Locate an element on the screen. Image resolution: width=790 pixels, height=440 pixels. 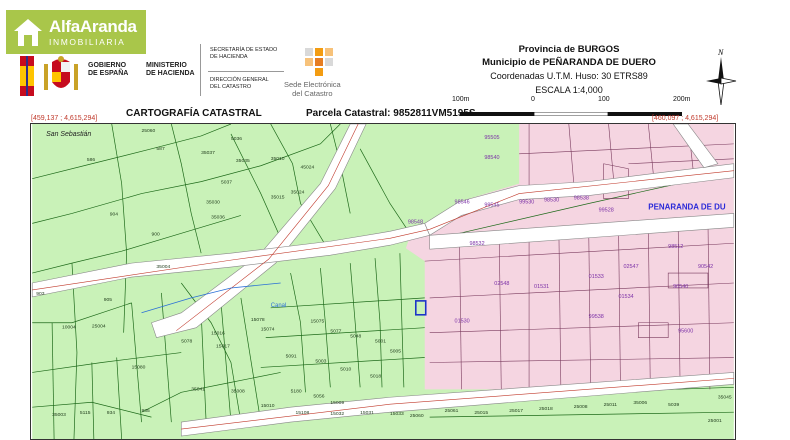
rural-parcel-label: 5018 is located at coordinates (375, 376).